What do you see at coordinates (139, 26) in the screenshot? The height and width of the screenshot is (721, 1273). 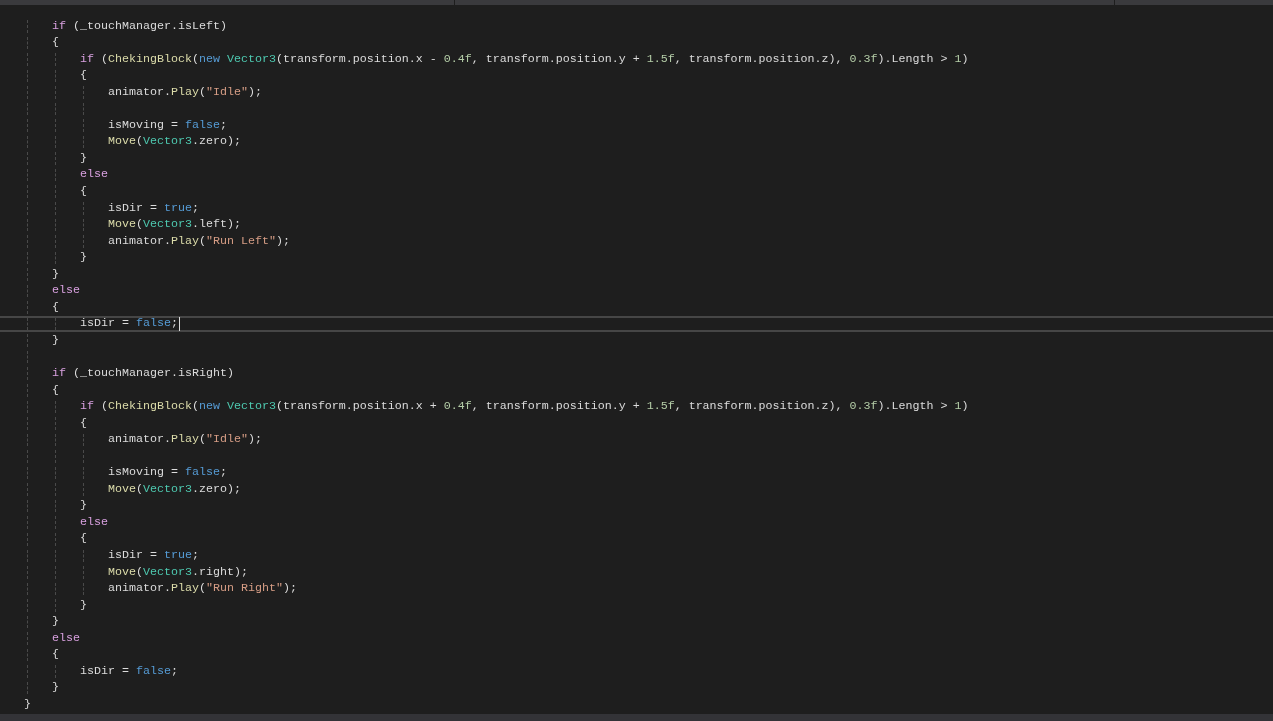 I see `code-line: if (_touchManager.isLeft)` at bounding box center [139, 26].